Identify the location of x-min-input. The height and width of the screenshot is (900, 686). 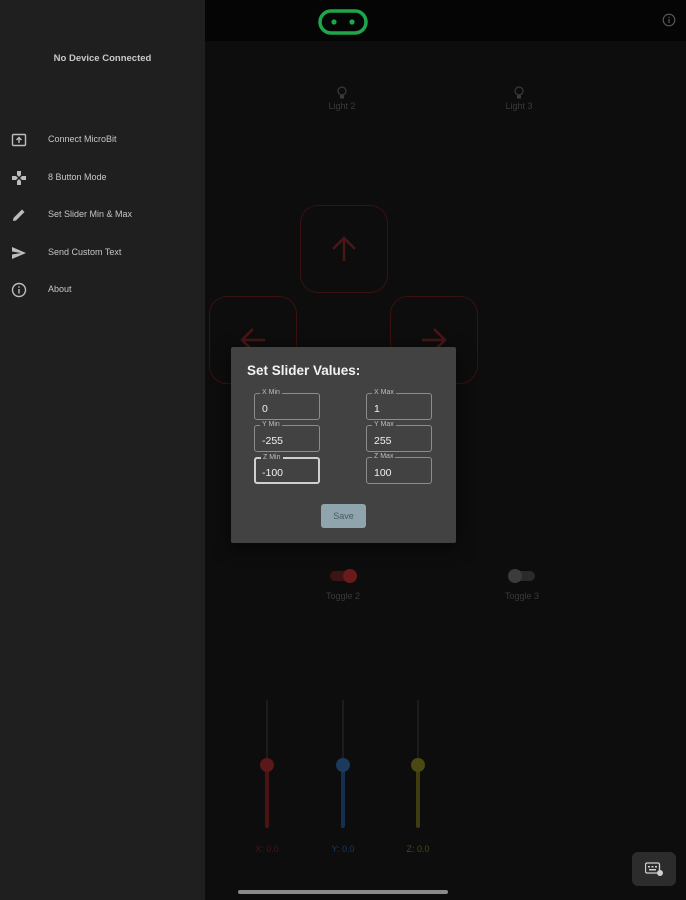
(288, 408).